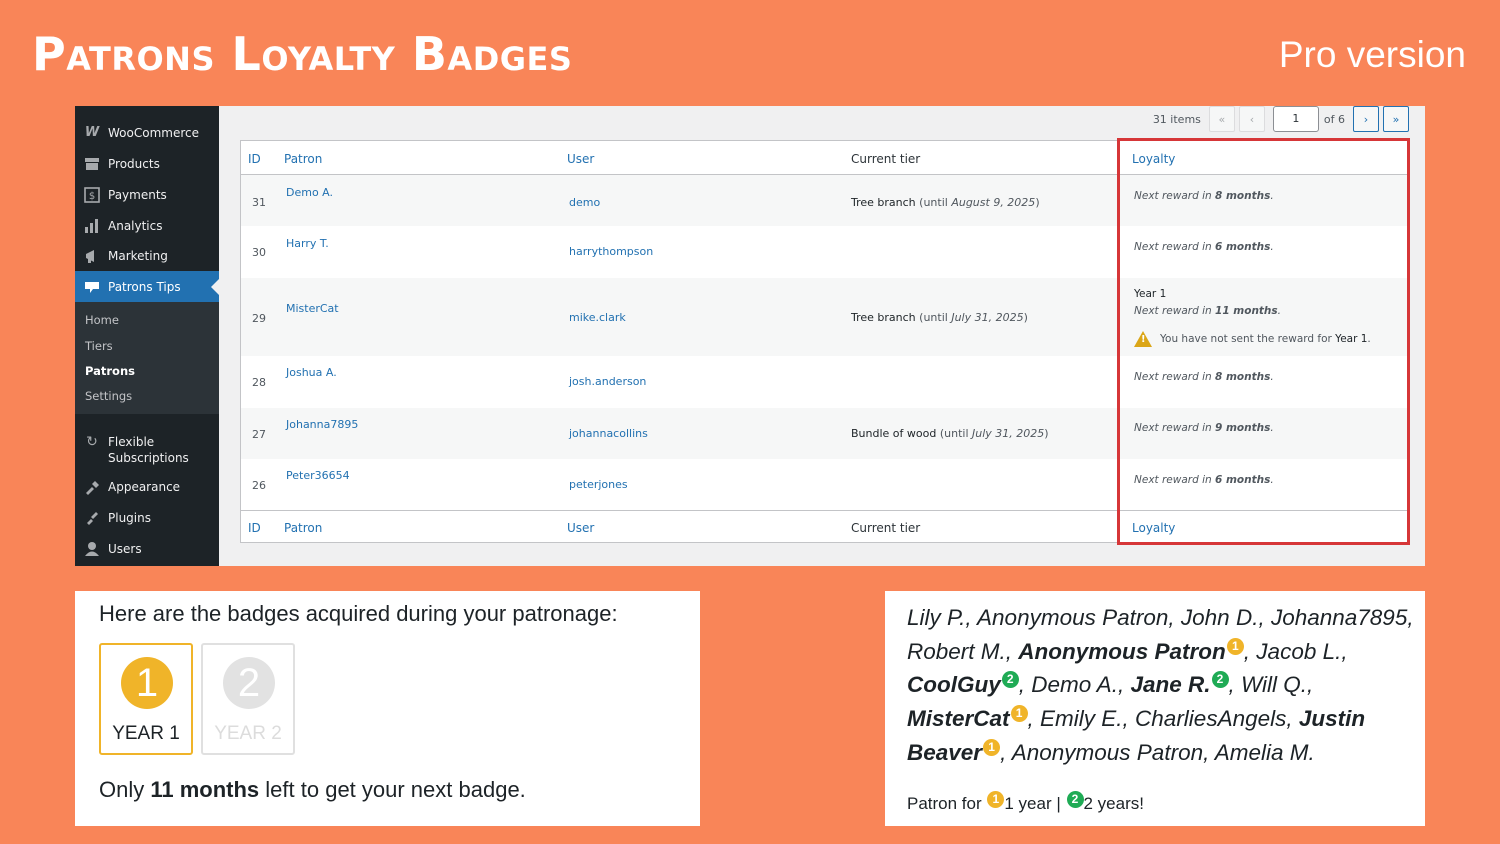 Image resolution: width=1500 pixels, height=844 pixels. What do you see at coordinates (1366, 119) in the screenshot?
I see `next-page-button: ›` at bounding box center [1366, 119].